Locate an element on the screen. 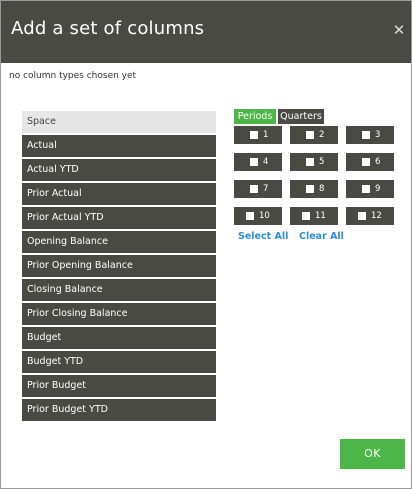  period-label: 1 is located at coordinates (266, 135).